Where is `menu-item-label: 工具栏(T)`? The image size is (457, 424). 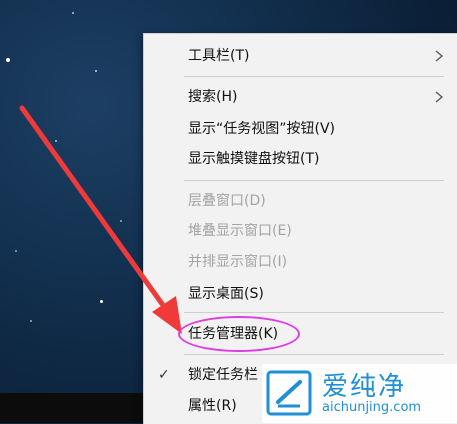
menu-item-label: 工具栏(T) is located at coordinates (219, 56).